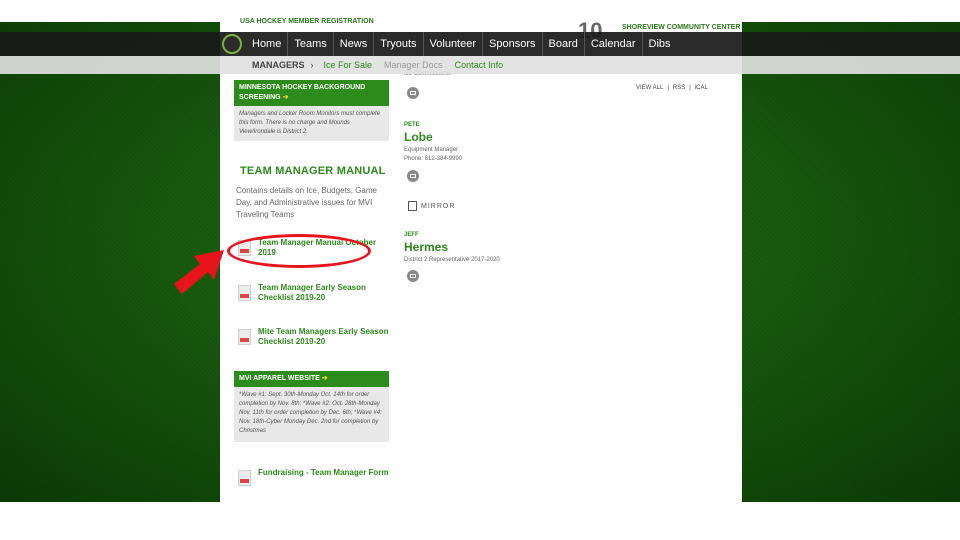 This screenshot has width=960, height=540. What do you see at coordinates (278, 65) in the screenshot?
I see `subnav-section-label: MANAGERS` at bounding box center [278, 65].